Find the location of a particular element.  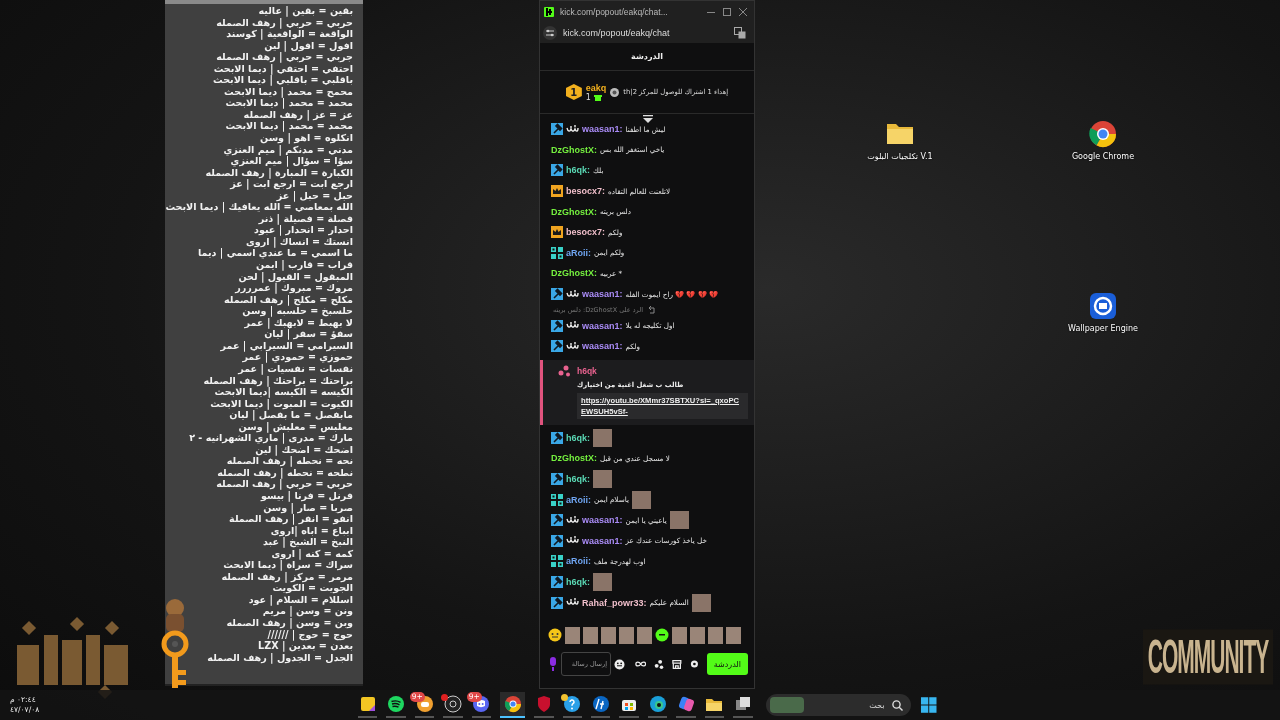

dots-icon is located at coordinates (659, 664).